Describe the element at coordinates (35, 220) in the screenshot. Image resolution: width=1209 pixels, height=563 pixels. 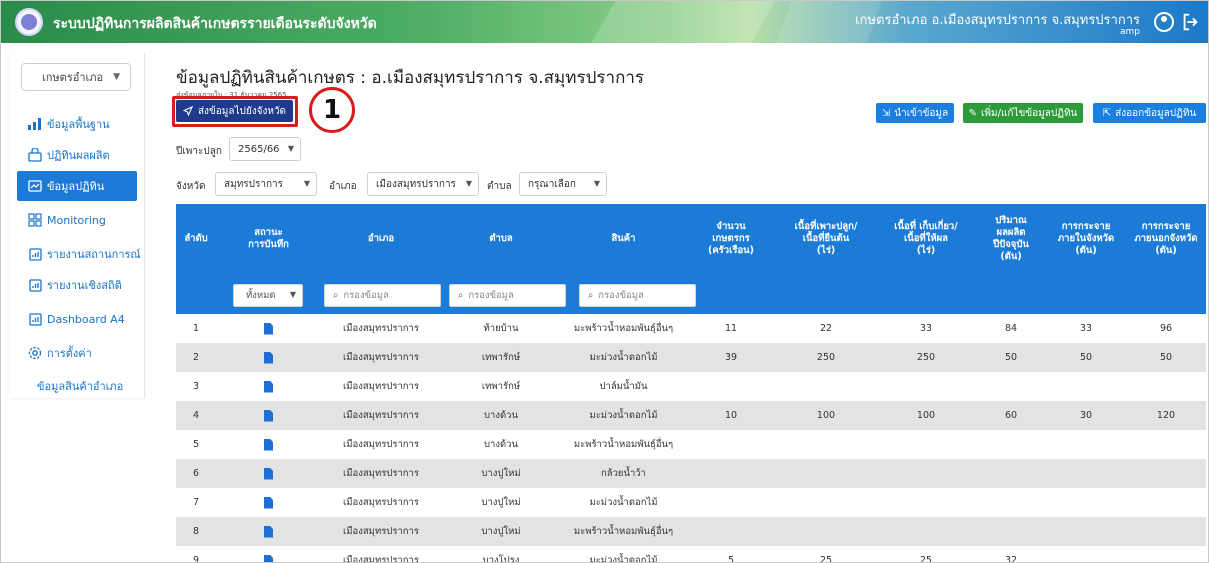
I see `grid-icon` at that location.